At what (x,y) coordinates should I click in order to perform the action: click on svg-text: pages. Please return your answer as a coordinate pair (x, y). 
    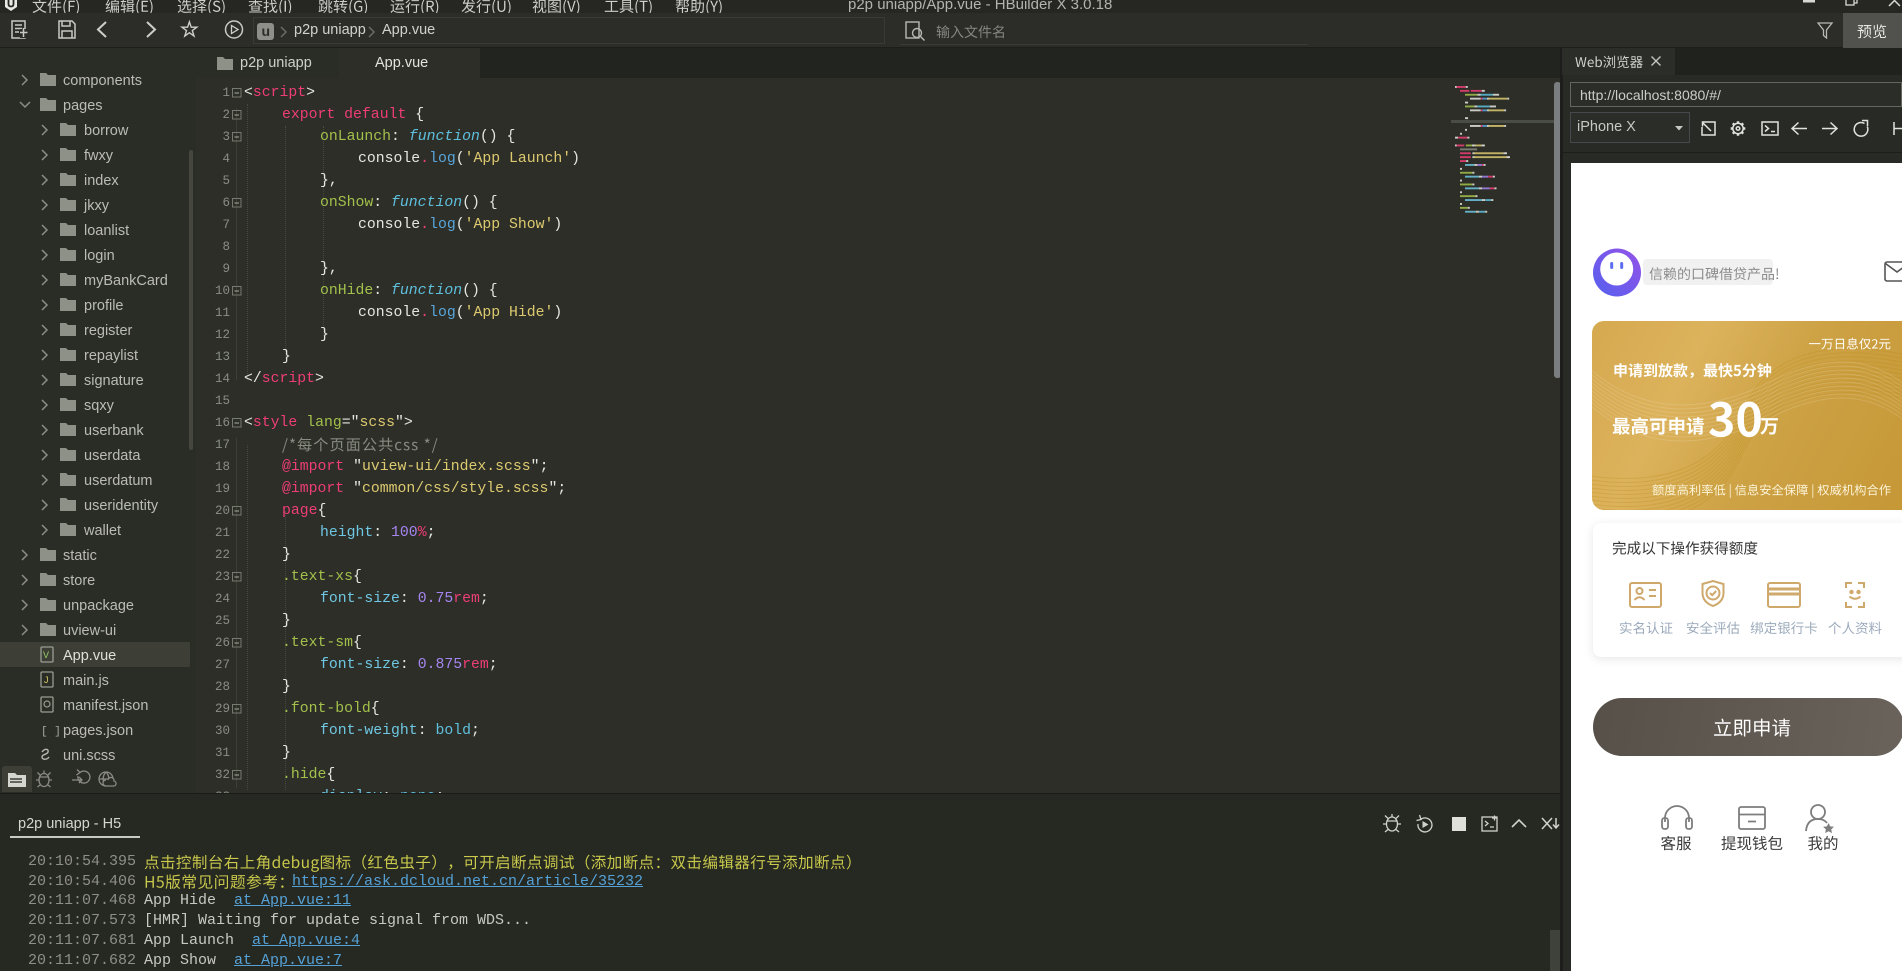
    Looking at the image, I should click on (83, 106).